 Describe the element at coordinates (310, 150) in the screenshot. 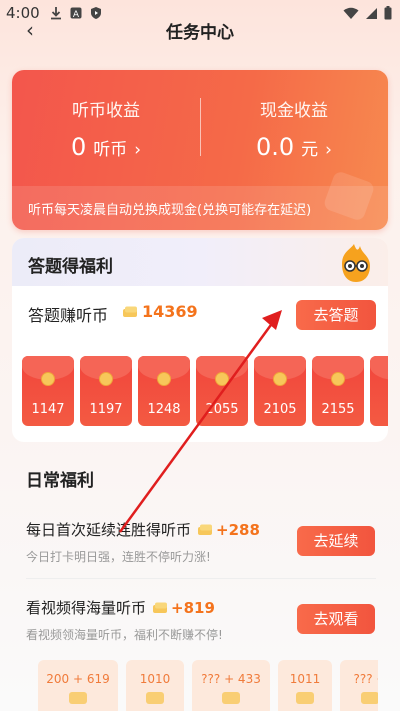

I see `cash-unit: 元` at that location.